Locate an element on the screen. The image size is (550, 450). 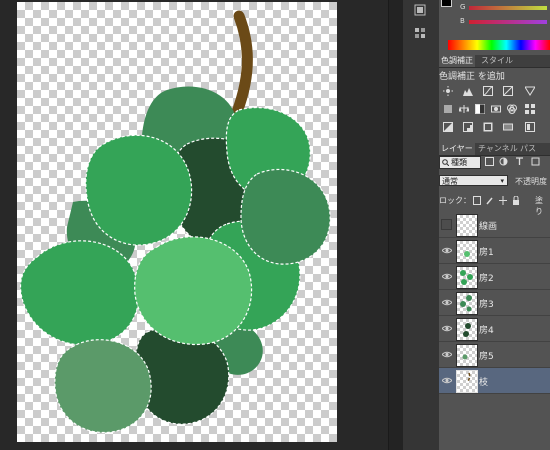
panel-dock is located at coordinates (421, 225).